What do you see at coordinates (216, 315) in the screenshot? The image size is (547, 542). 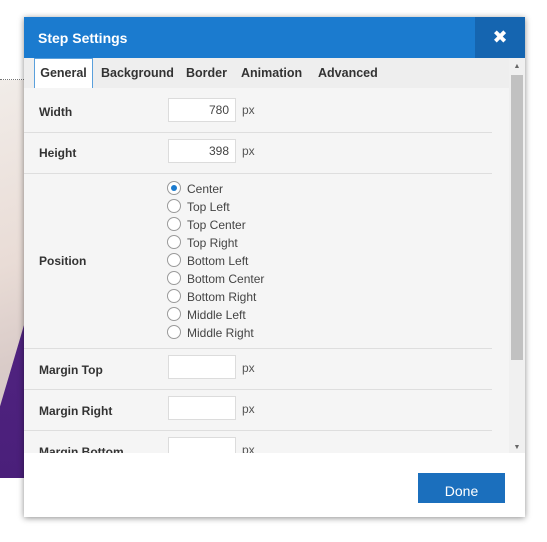 I see `radio-label: Middle Left` at bounding box center [216, 315].